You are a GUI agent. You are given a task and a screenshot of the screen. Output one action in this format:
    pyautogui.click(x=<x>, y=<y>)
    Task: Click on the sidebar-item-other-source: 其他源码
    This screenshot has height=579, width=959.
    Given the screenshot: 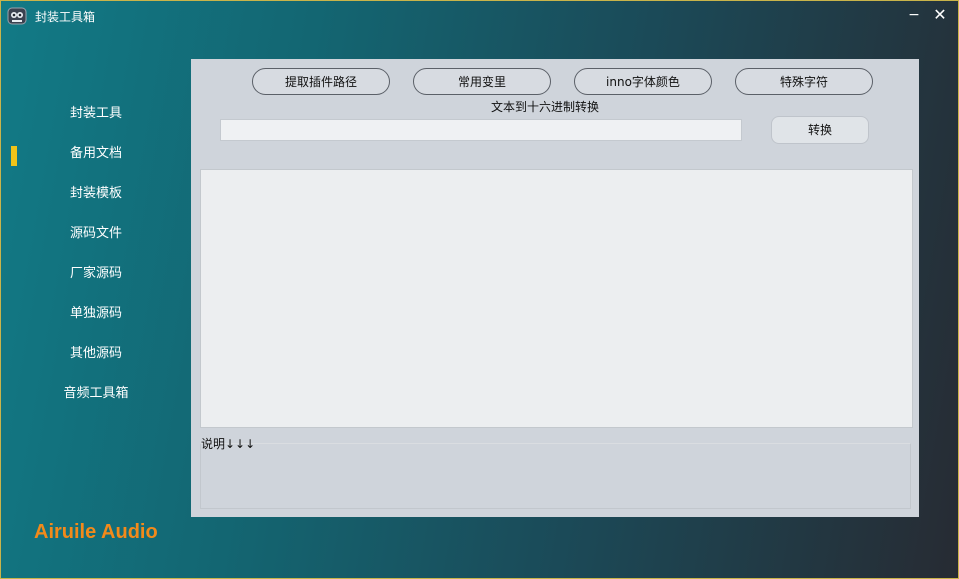 What is the action you would take?
    pyautogui.click(x=96, y=356)
    